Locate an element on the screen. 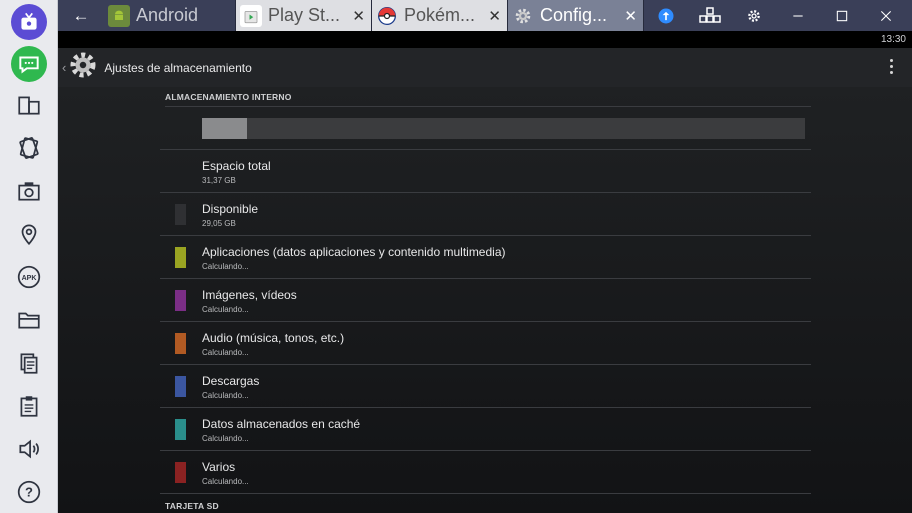  minimize-icon is located at coordinates (798, 15).